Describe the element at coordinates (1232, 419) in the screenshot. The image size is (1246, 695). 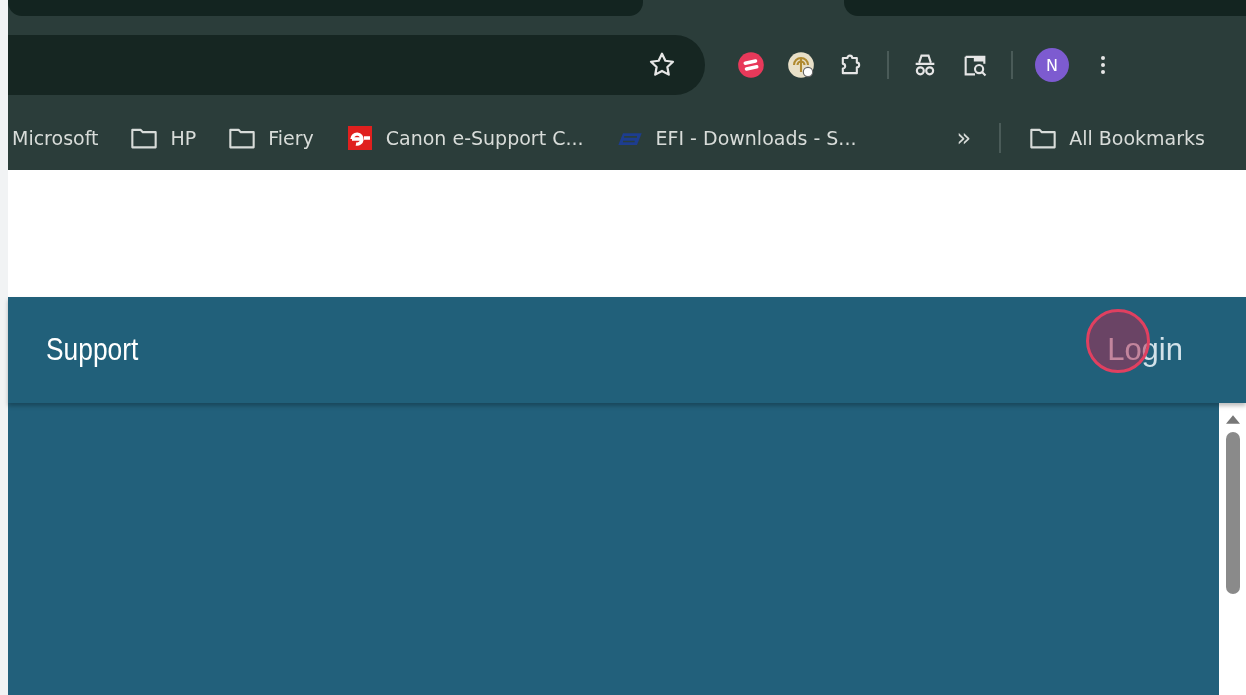
I see `scroll-up-icon` at that location.